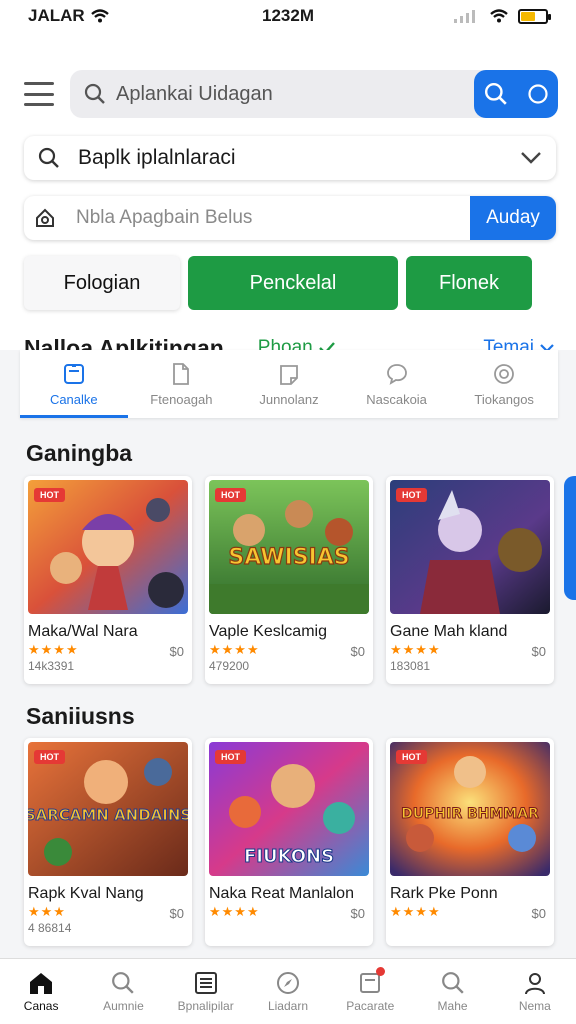  What do you see at coordinates (123, 1005) in the screenshot?
I see `nav-label: Aumnie` at bounding box center [123, 1005].